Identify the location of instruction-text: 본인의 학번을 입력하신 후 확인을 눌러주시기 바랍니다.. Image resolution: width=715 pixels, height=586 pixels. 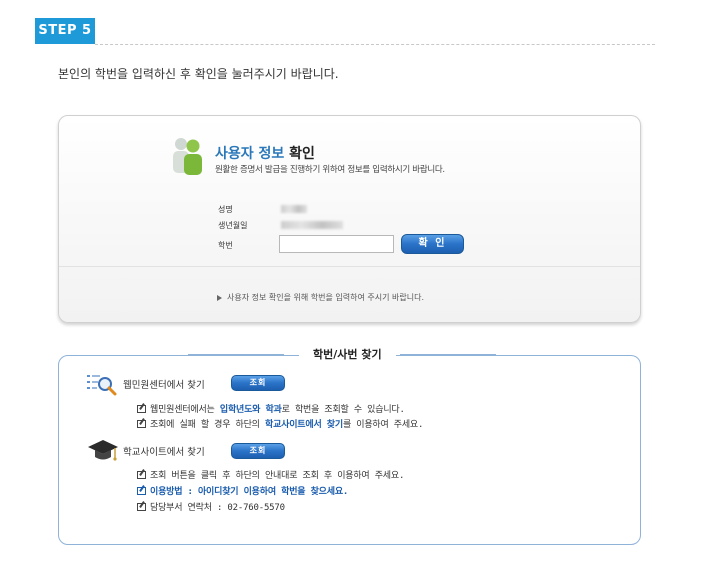
(198, 74).